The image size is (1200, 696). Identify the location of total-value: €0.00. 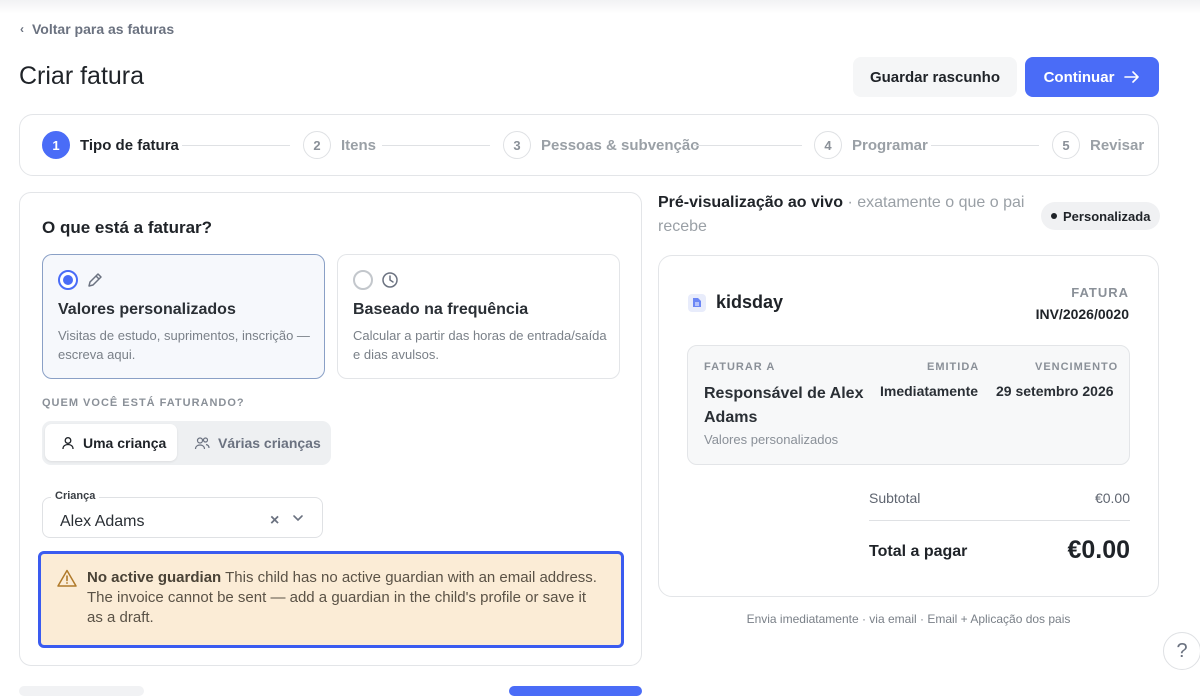
(1098, 550).